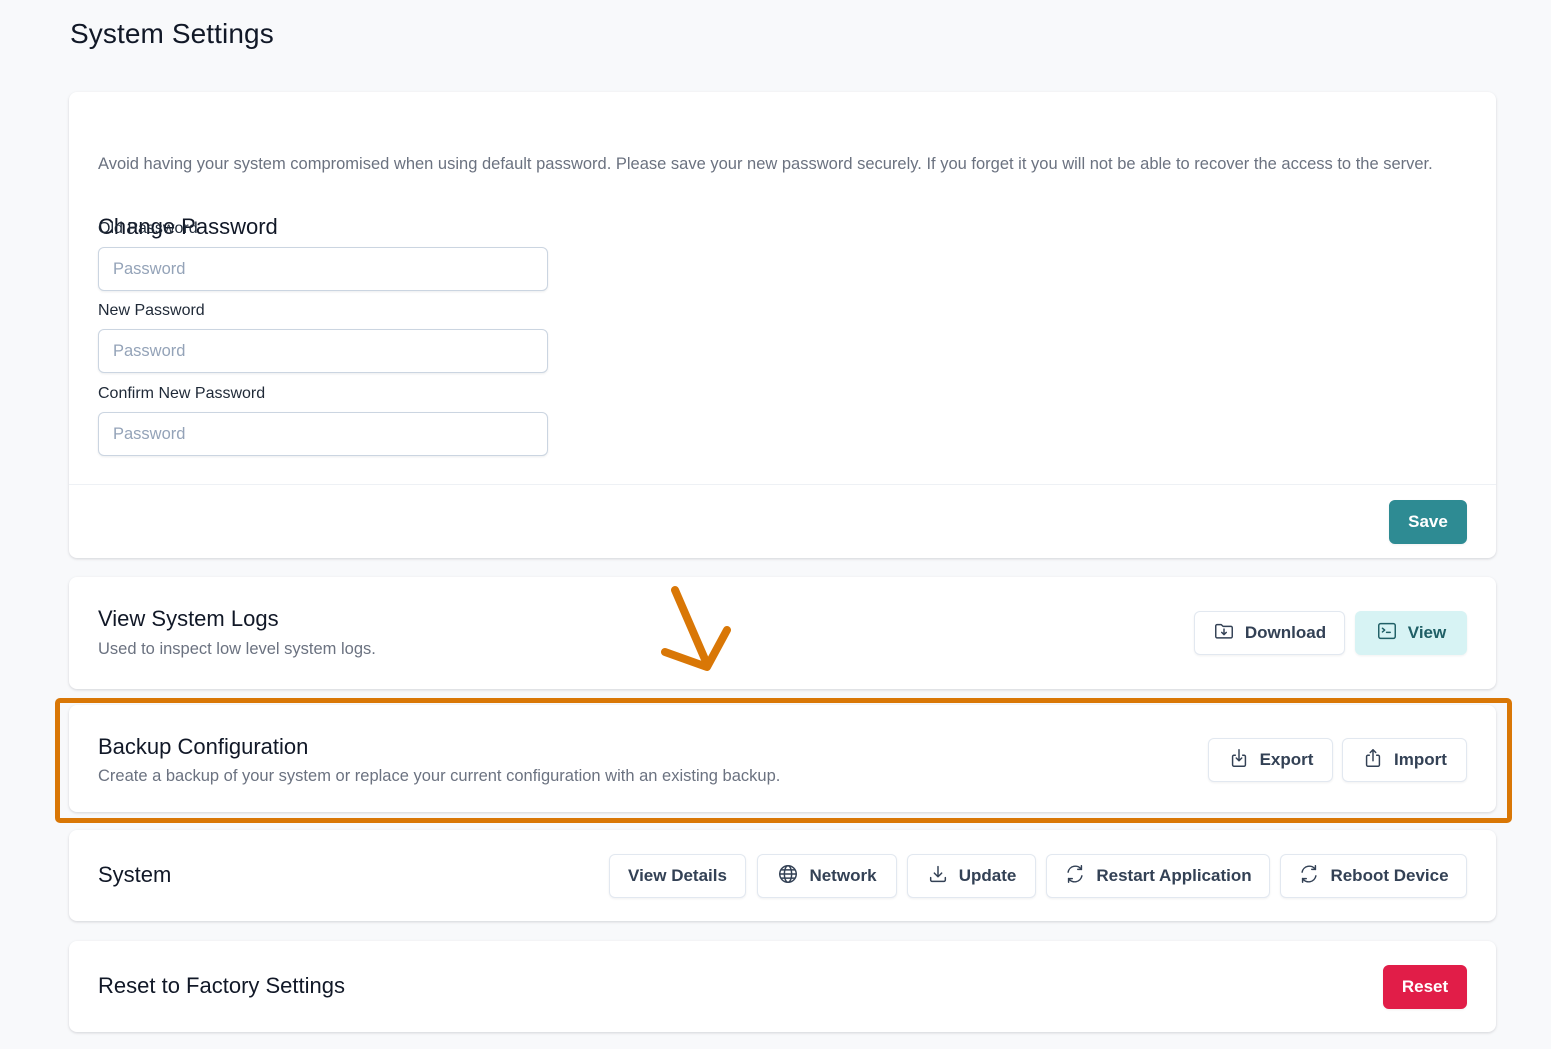 This screenshot has height=1049, width=1551. Describe the element at coordinates (323, 269) in the screenshot. I see `old-password-input` at that location.